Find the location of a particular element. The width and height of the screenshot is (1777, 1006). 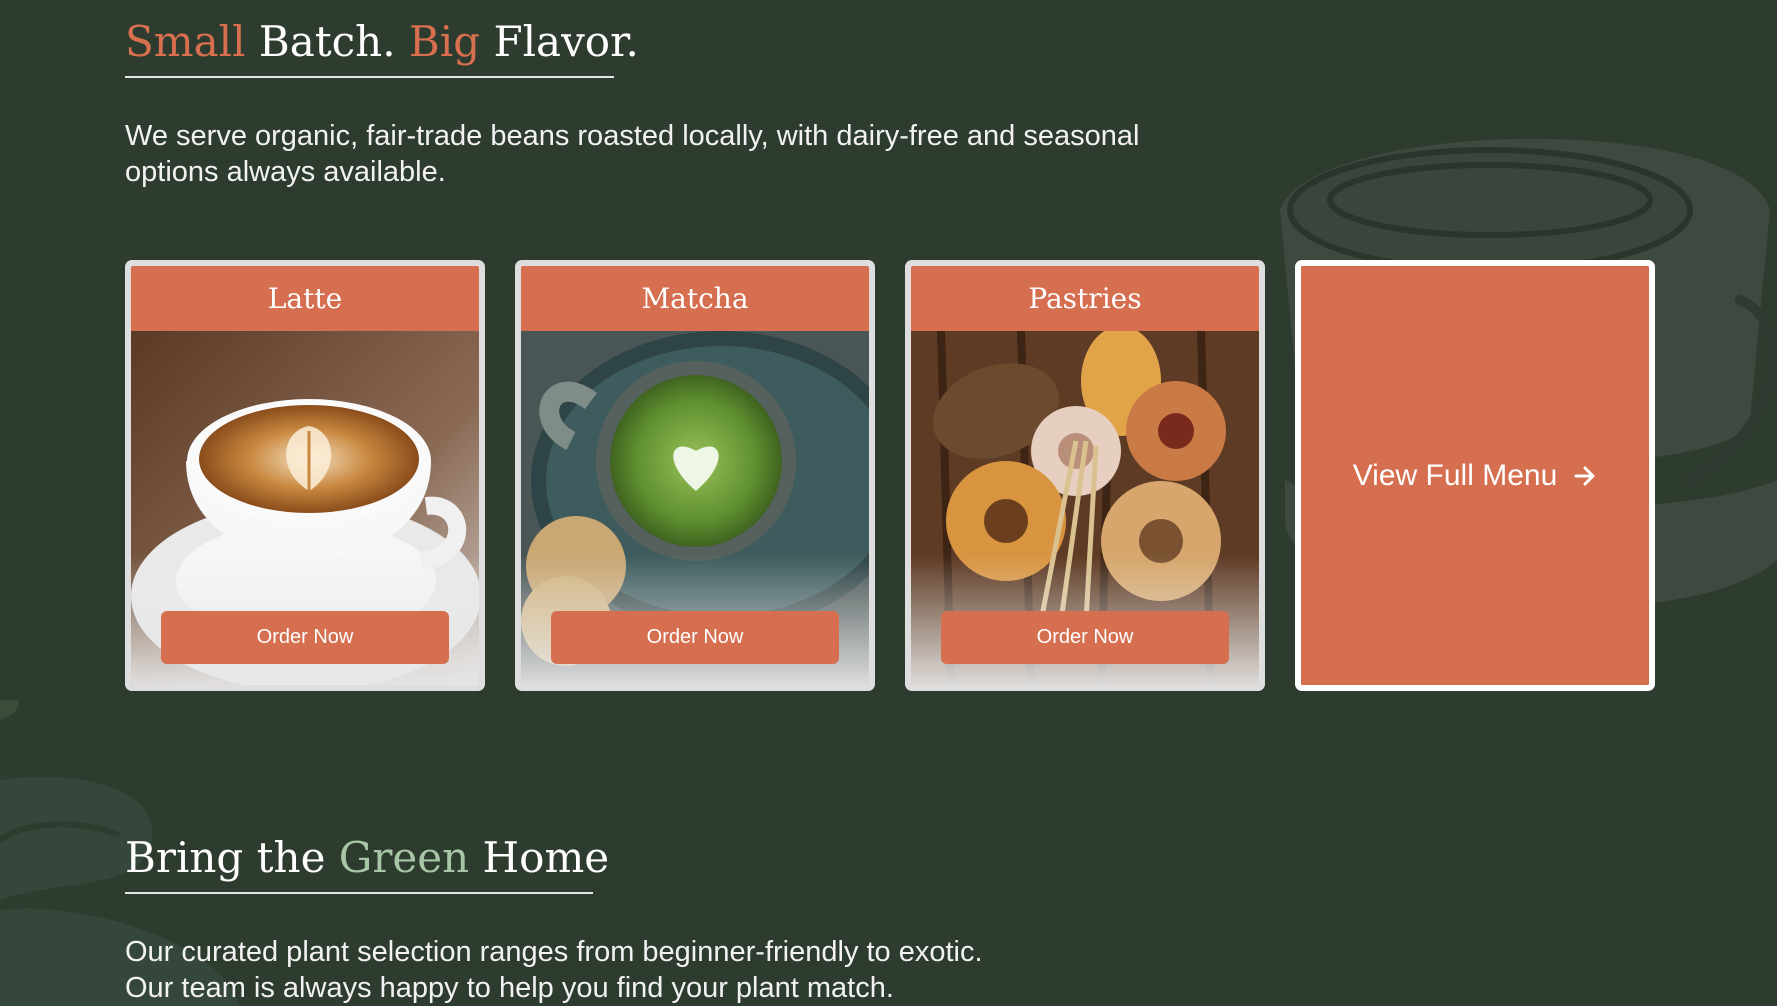

title-word-flavor: Flavor. is located at coordinates (559, 41).